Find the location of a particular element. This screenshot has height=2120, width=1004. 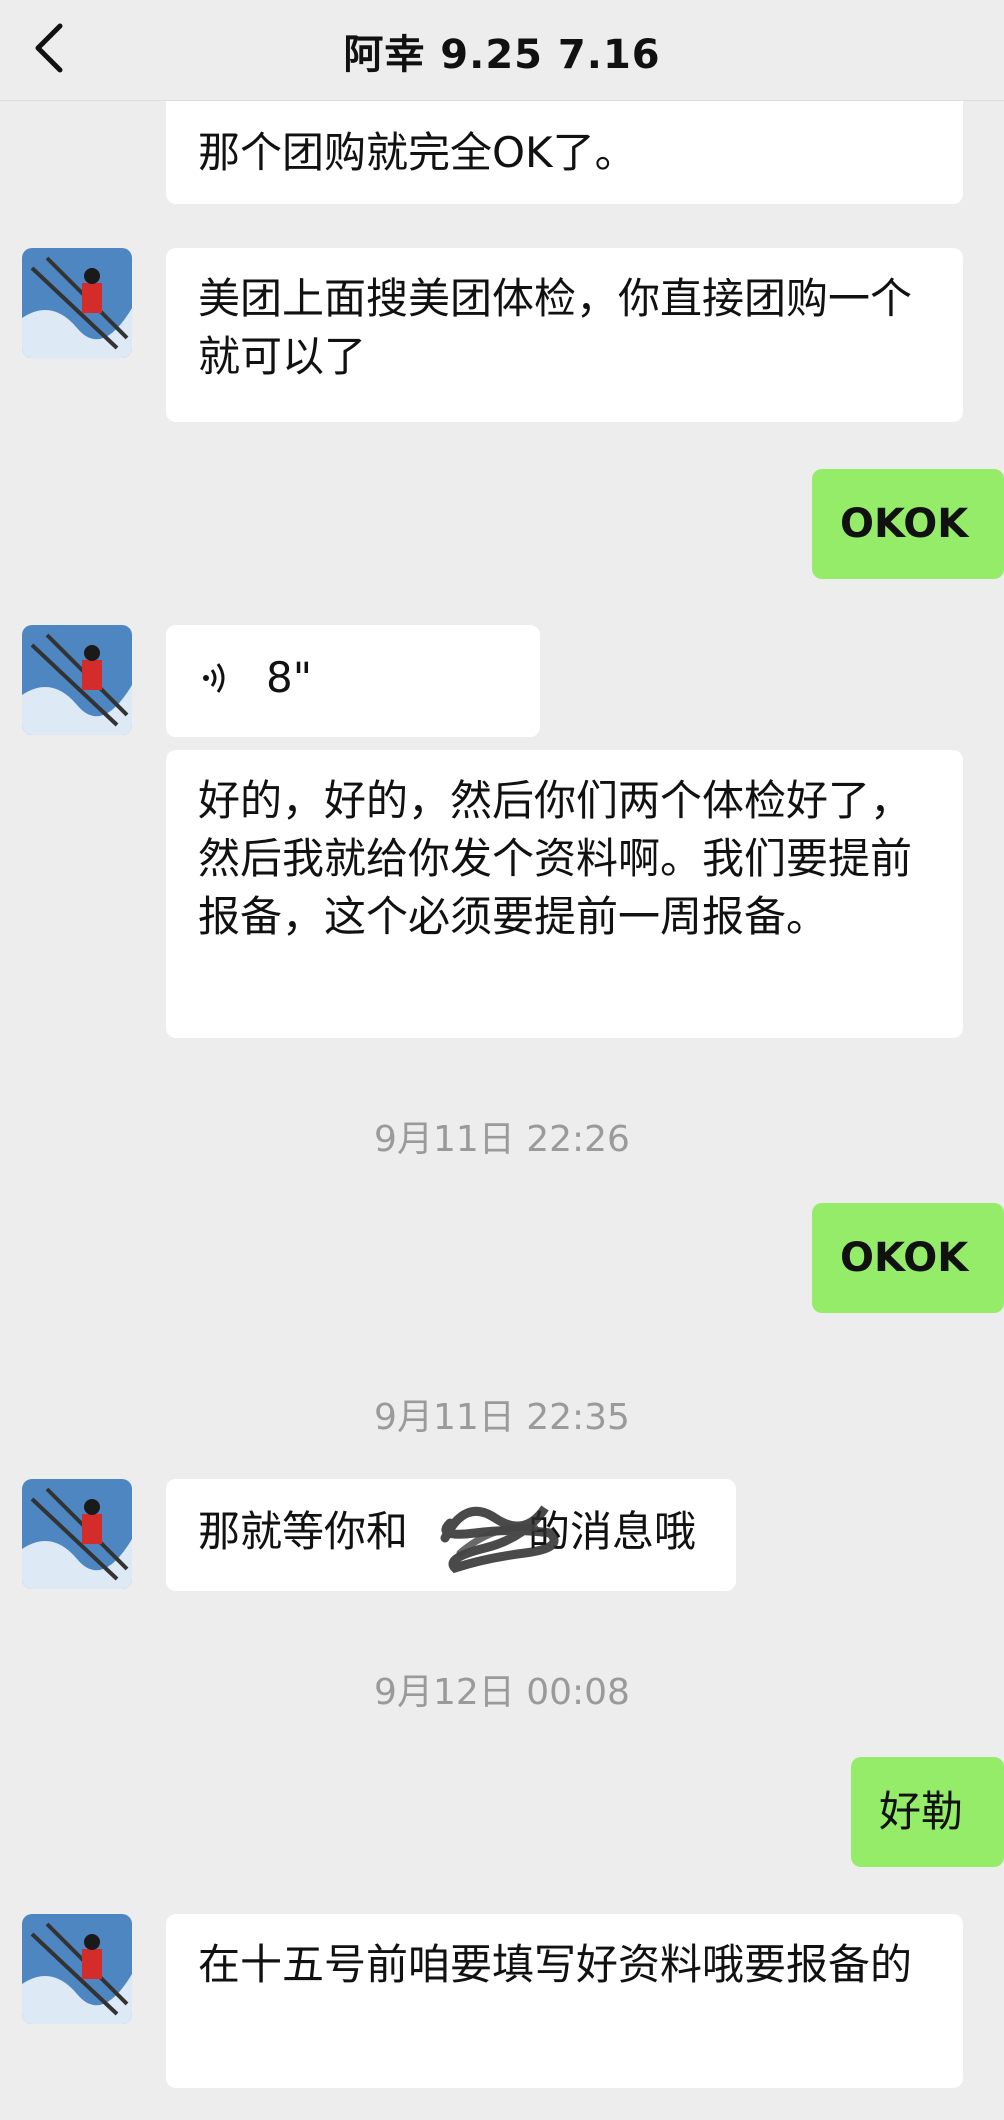

message-bubble: 在十五号前咱要填写好资料哦要报备的 is located at coordinates (564, 2001).